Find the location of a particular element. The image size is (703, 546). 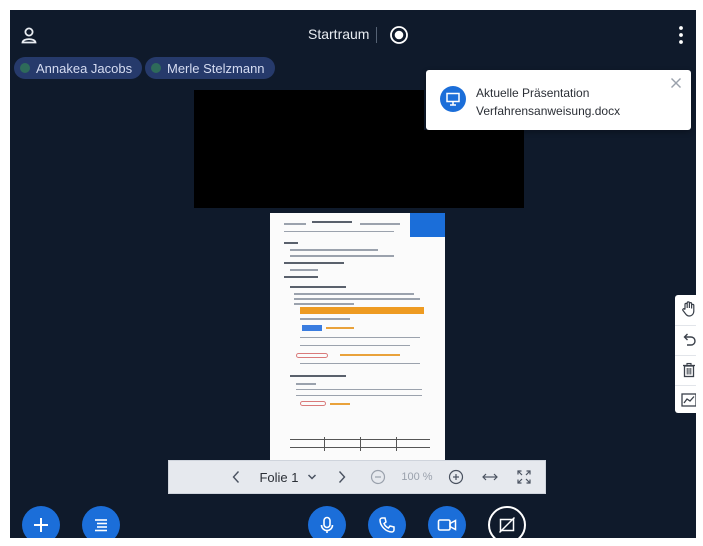

slide-selector: Folie 1 is located at coordinates (288, 477).